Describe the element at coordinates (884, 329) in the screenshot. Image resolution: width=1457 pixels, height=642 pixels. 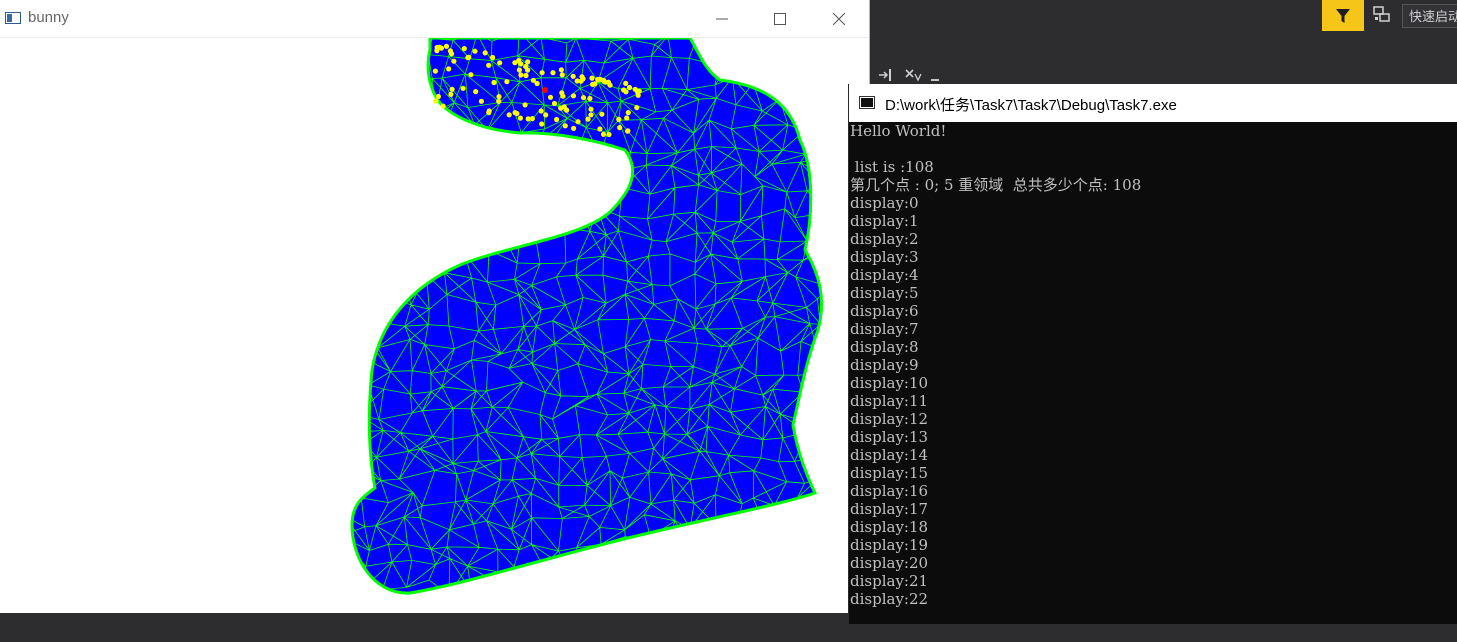
I see `console-line: display:7` at that location.